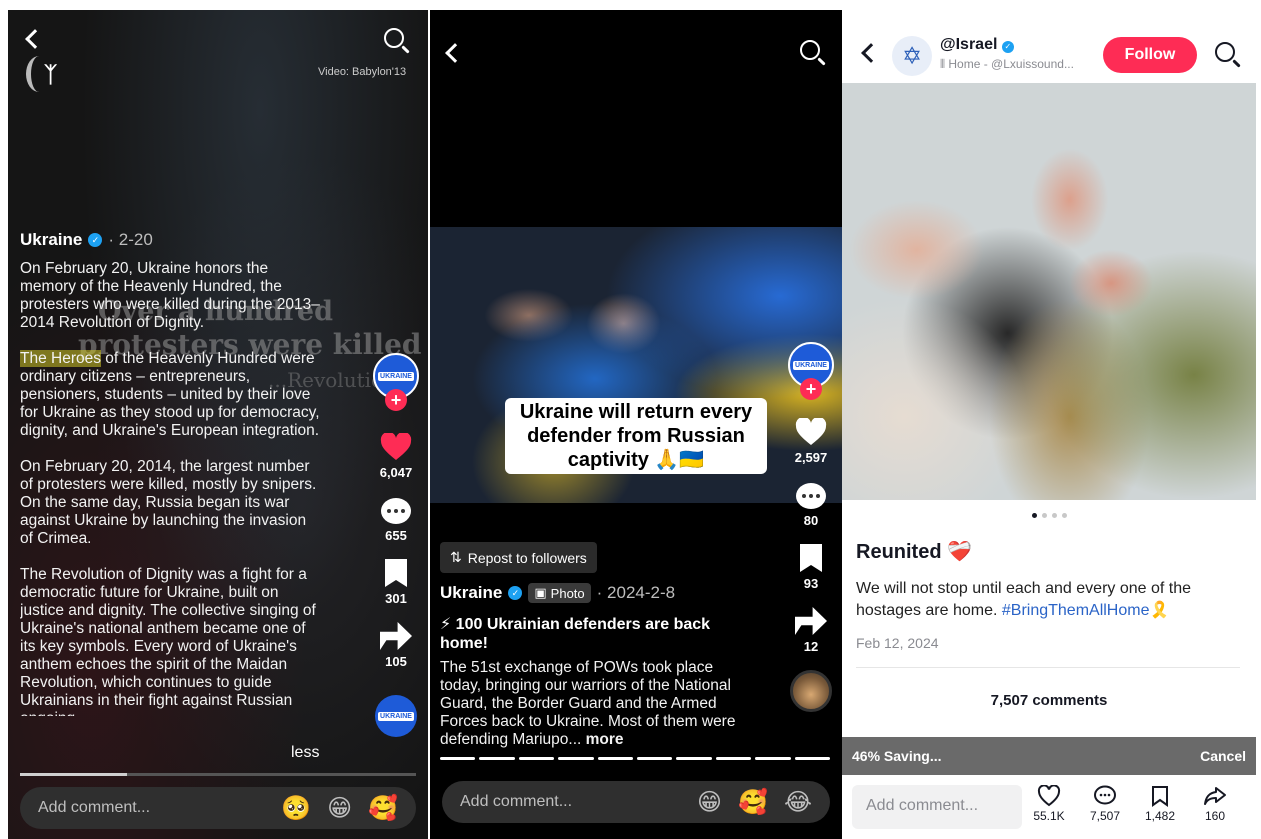 The width and height of the screenshot is (1261, 839). I want to click on music-disc-icon, so click(811, 691).